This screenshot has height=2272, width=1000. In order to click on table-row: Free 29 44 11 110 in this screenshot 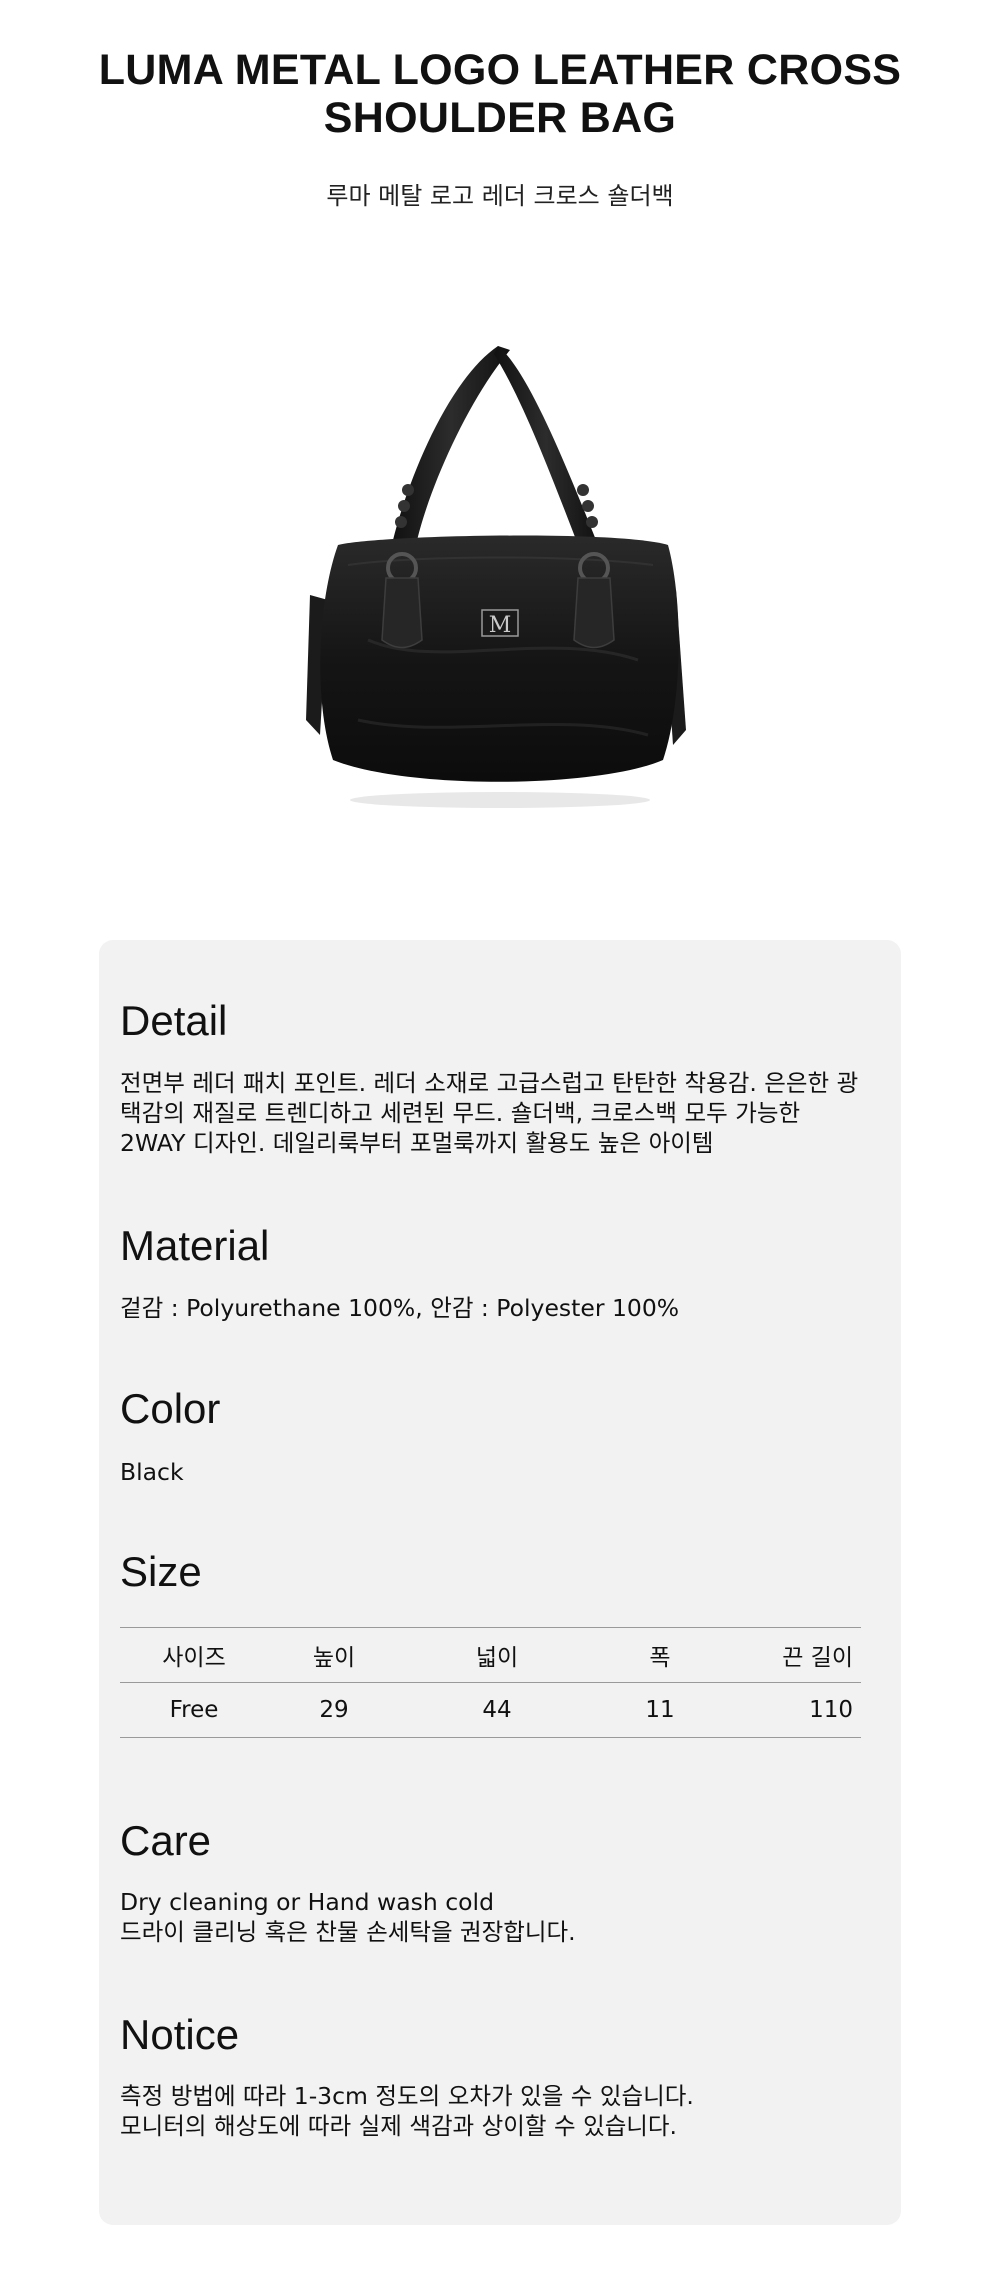, I will do `click(490, 1710)`.